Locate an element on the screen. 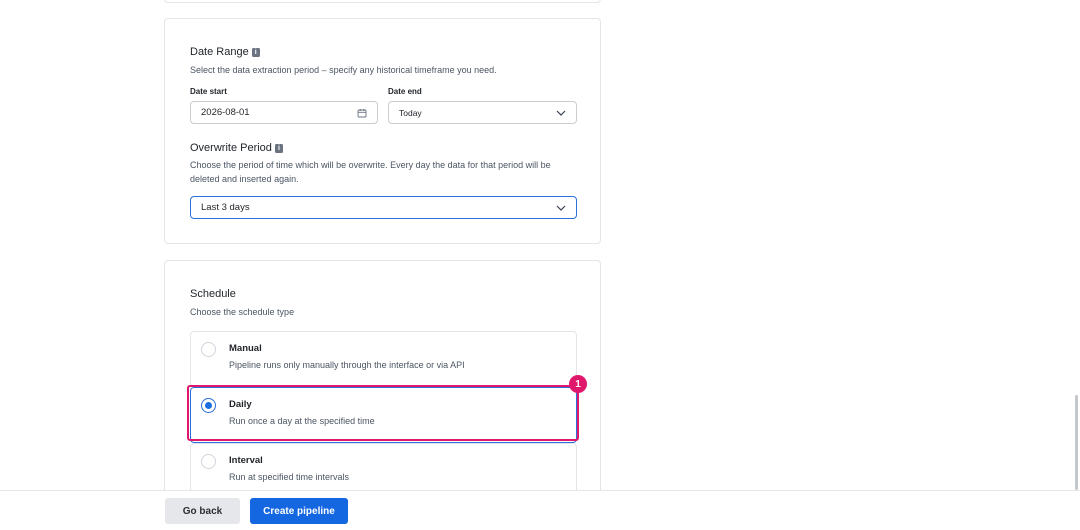  option-title: Manual is located at coordinates (245, 348).